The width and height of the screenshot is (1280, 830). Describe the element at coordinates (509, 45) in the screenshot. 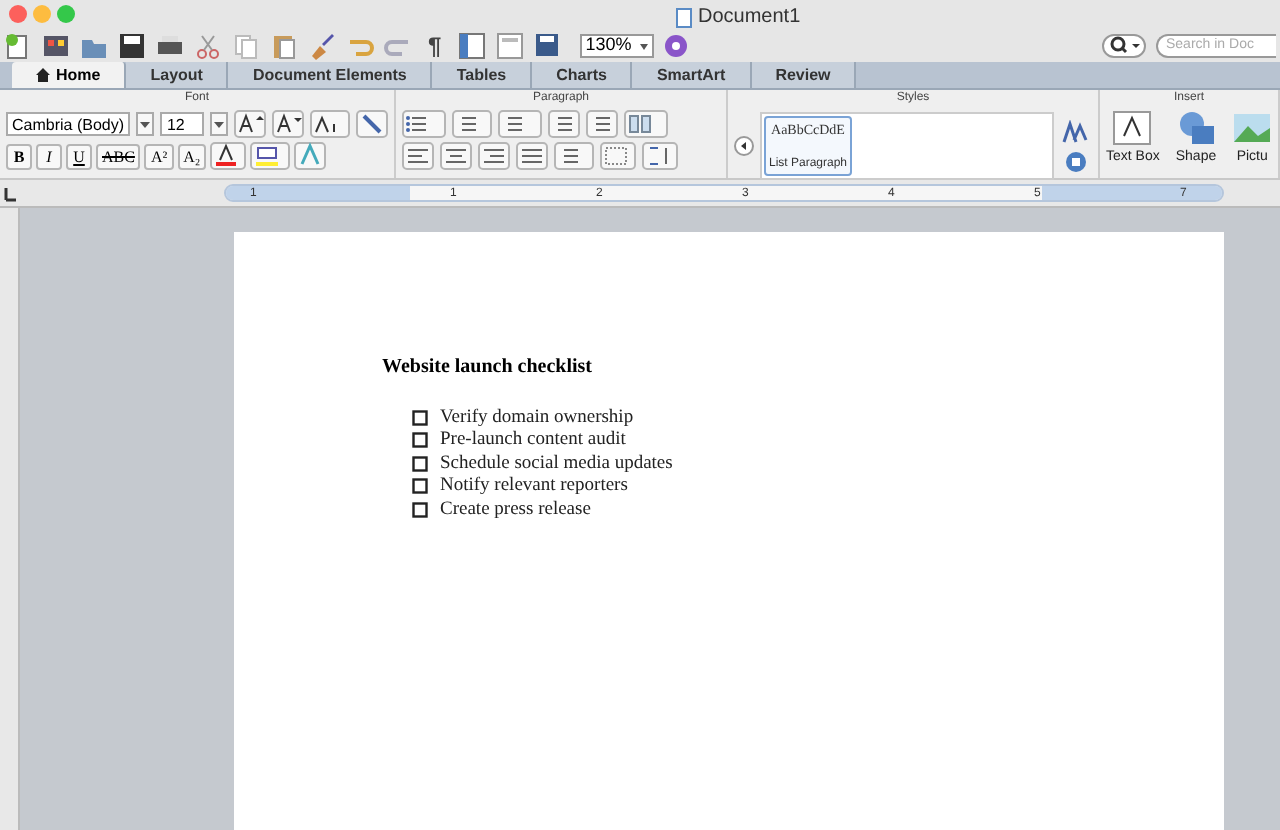

I see `gallery-icon` at that location.